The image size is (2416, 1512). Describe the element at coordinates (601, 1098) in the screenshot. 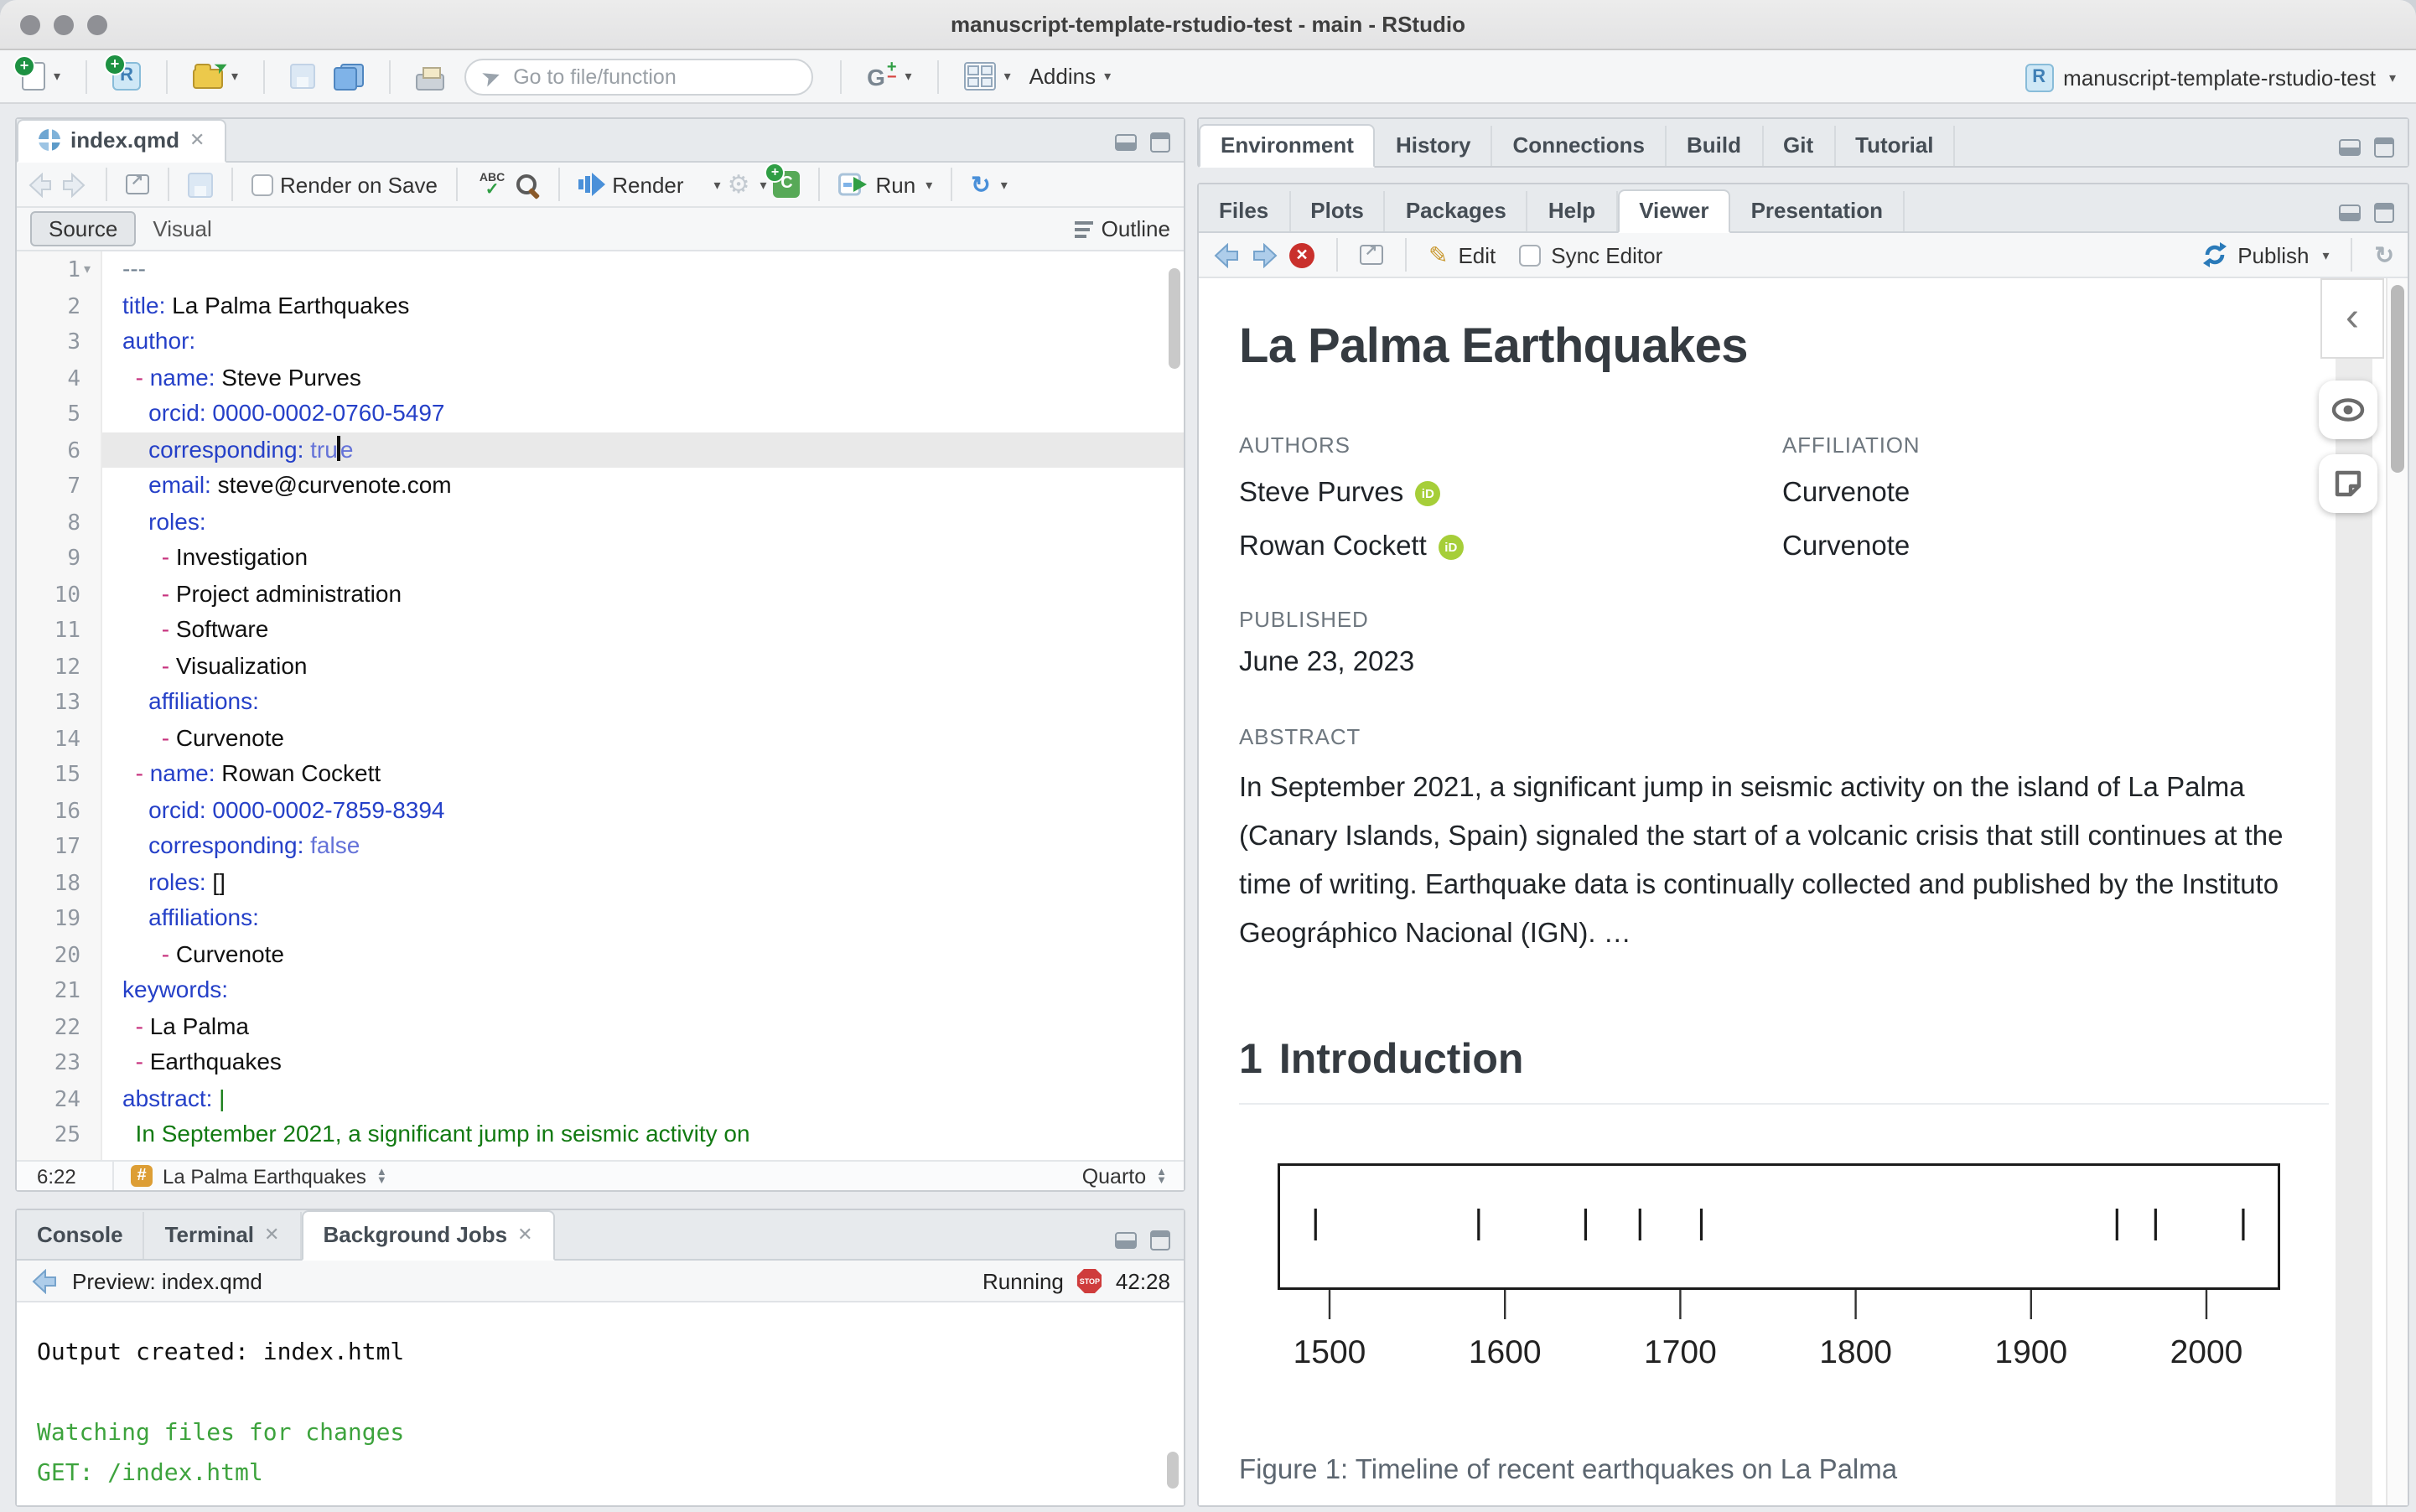

I see `code-line: 24 abstract: |` at that location.